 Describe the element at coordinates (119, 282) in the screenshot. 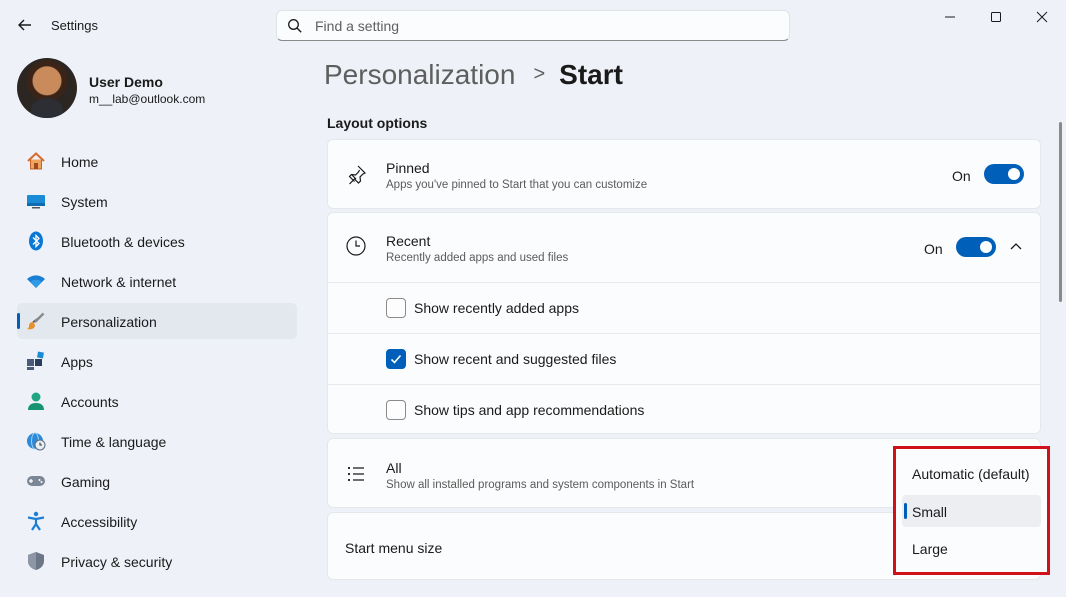

I see `sidebar-item-label: Network & internet` at that location.